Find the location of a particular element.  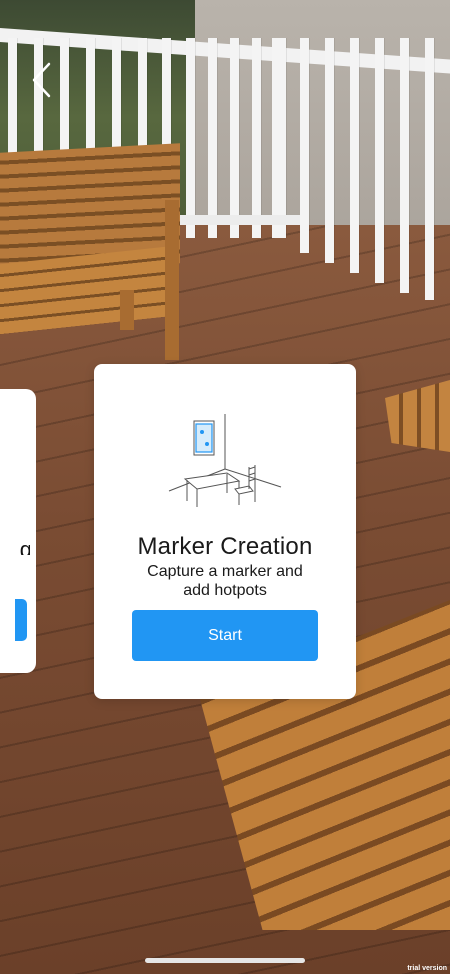

previous-card-start-button is located at coordinates (21, 620).